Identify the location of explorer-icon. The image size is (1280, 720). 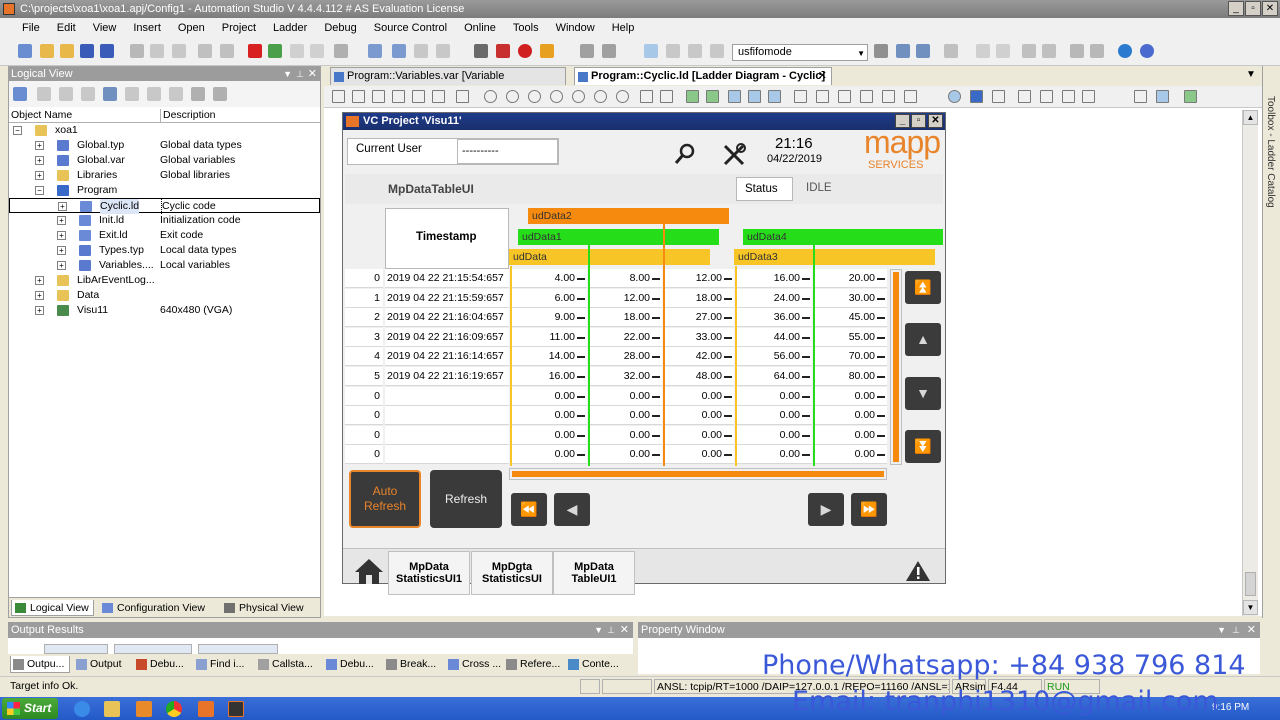
(112, 709).